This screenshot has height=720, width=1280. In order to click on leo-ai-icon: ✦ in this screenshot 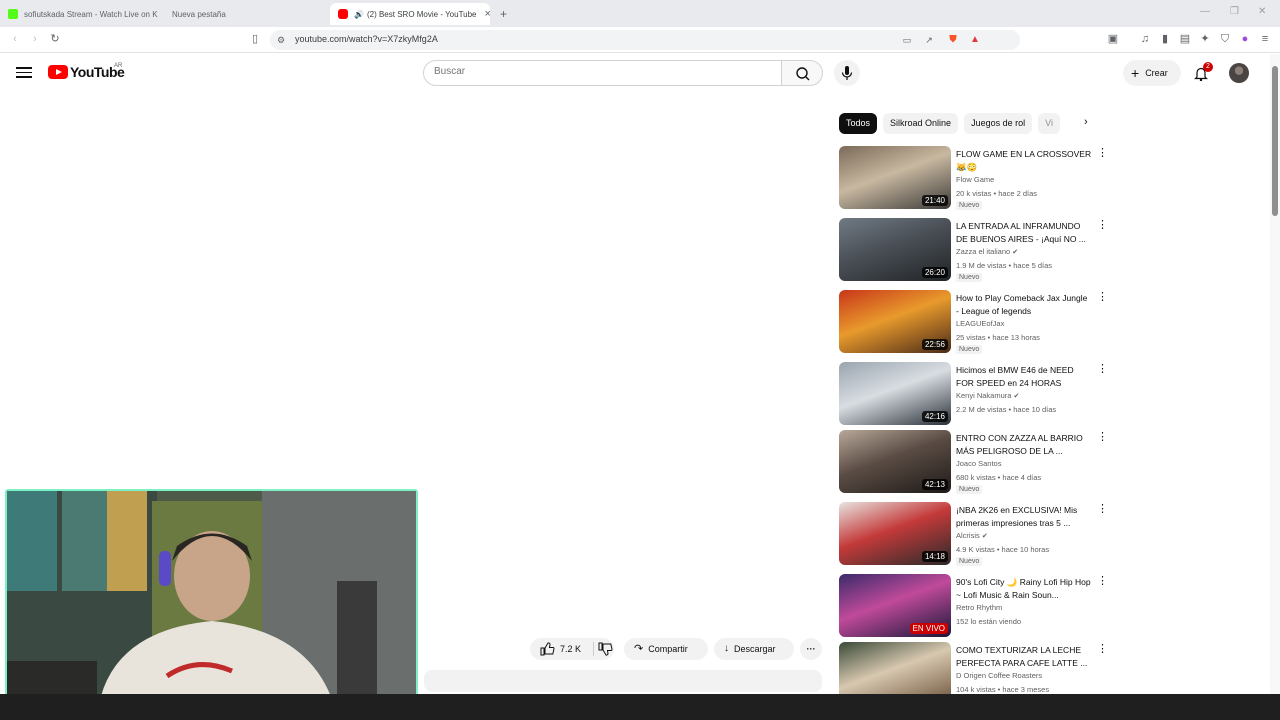, I will do `click(1205, 39)`.